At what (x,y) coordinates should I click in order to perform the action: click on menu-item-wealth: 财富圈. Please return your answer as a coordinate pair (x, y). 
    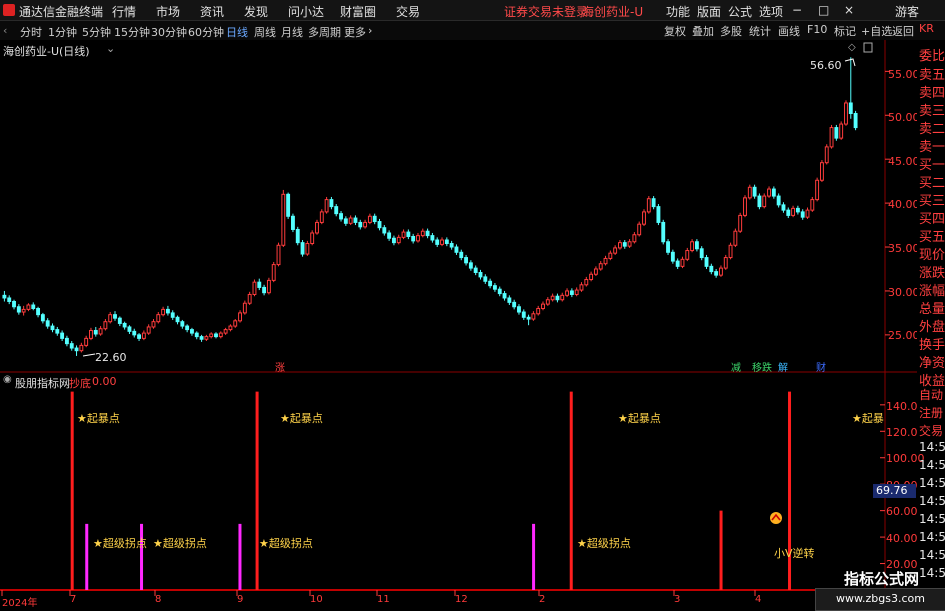
    Looking at the image, I should click on (358, 11).